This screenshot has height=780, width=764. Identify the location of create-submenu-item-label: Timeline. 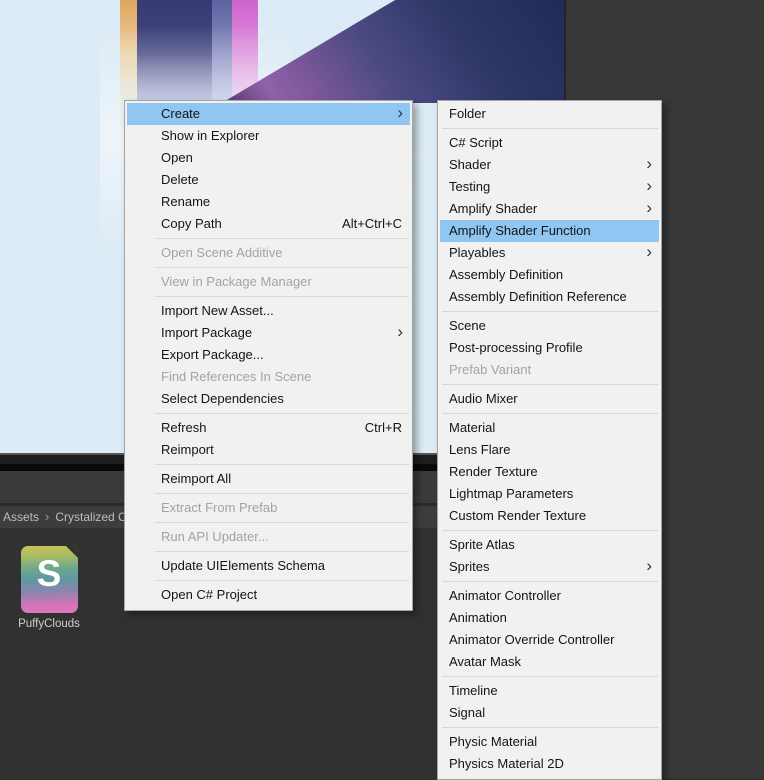
(473, 690).